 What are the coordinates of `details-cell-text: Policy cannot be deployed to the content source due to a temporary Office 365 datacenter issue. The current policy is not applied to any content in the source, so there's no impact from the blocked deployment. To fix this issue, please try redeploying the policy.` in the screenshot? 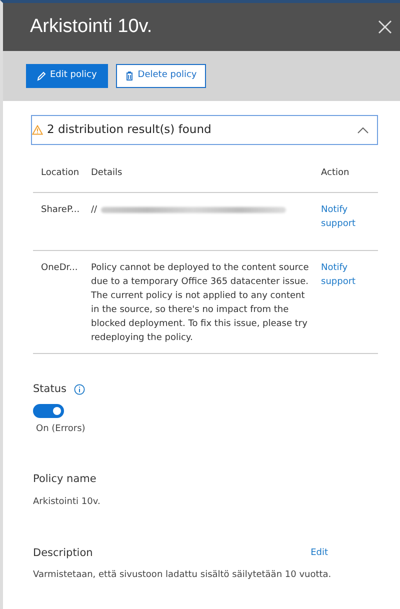 It's located at (200, 303).